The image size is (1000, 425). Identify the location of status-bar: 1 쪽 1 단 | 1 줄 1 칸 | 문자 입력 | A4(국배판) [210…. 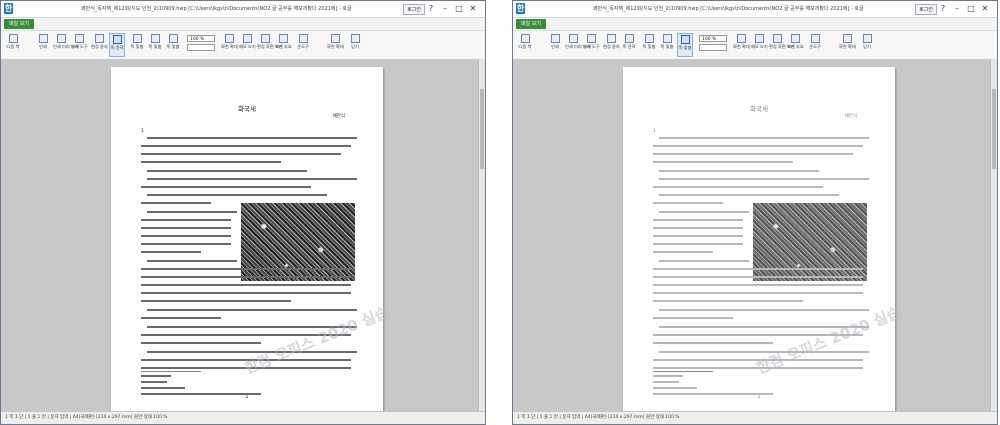
(243, 417).